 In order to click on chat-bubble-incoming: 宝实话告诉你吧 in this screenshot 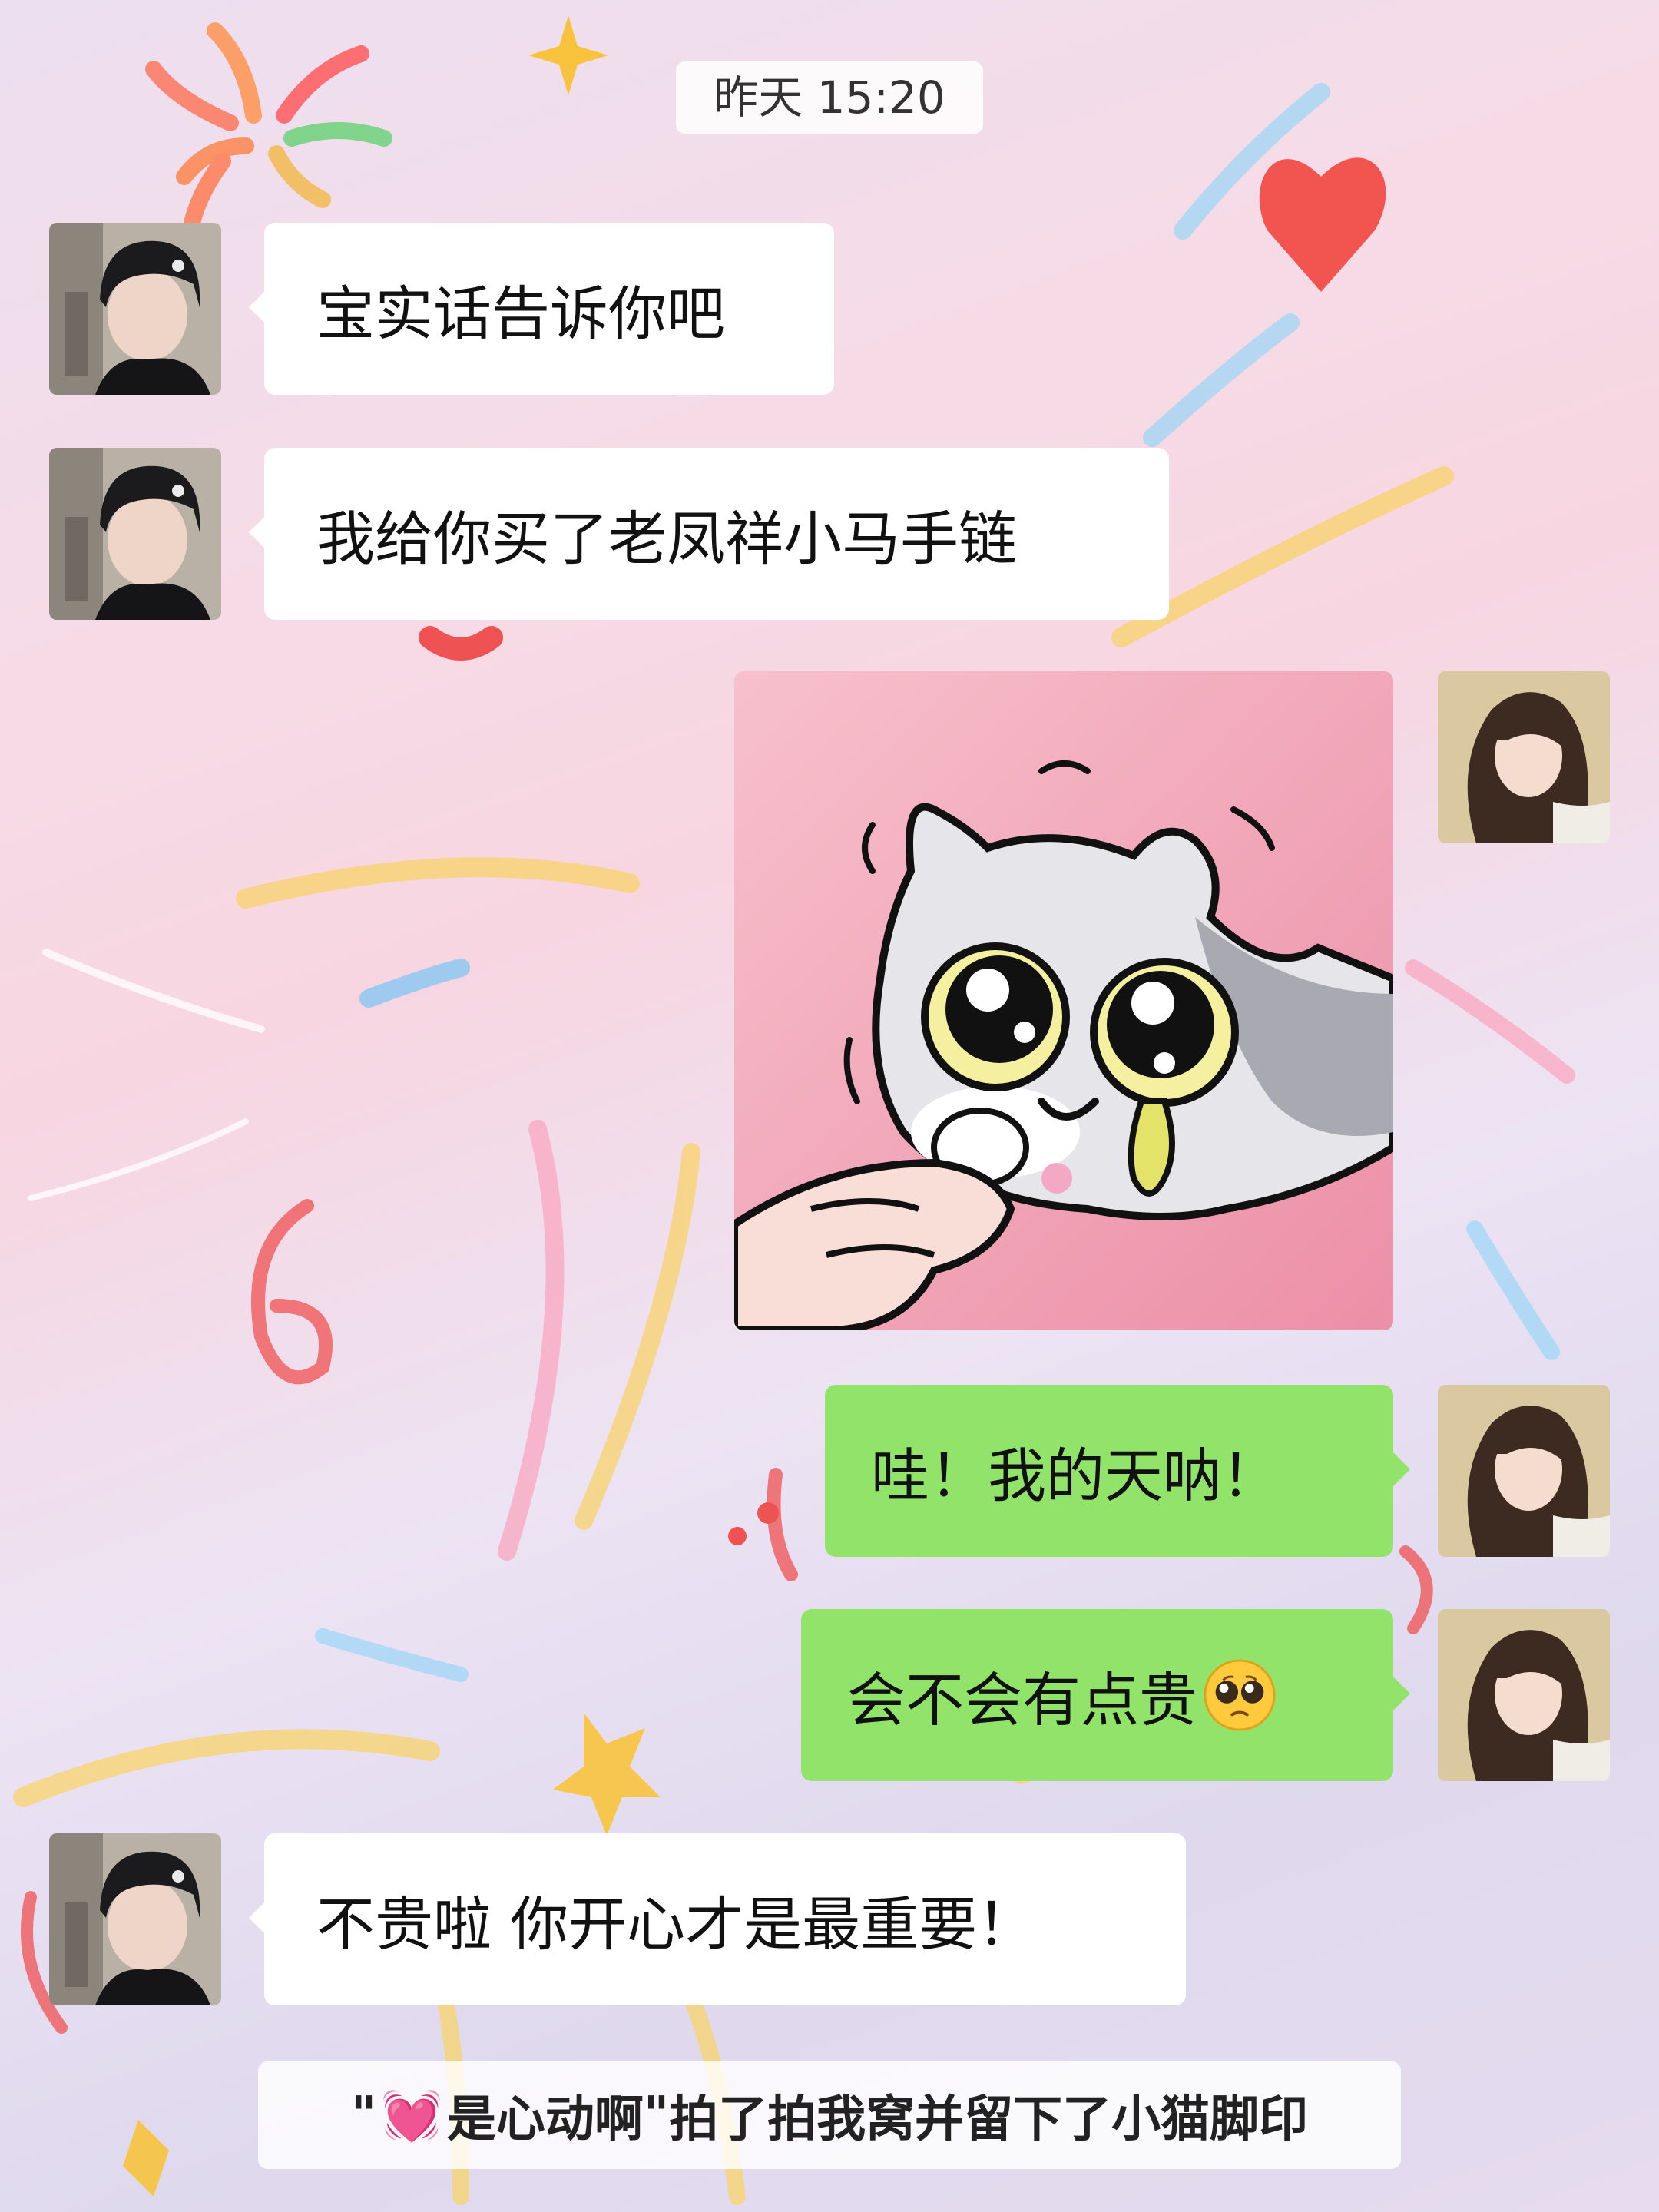, I will do `click(542, 309)`.